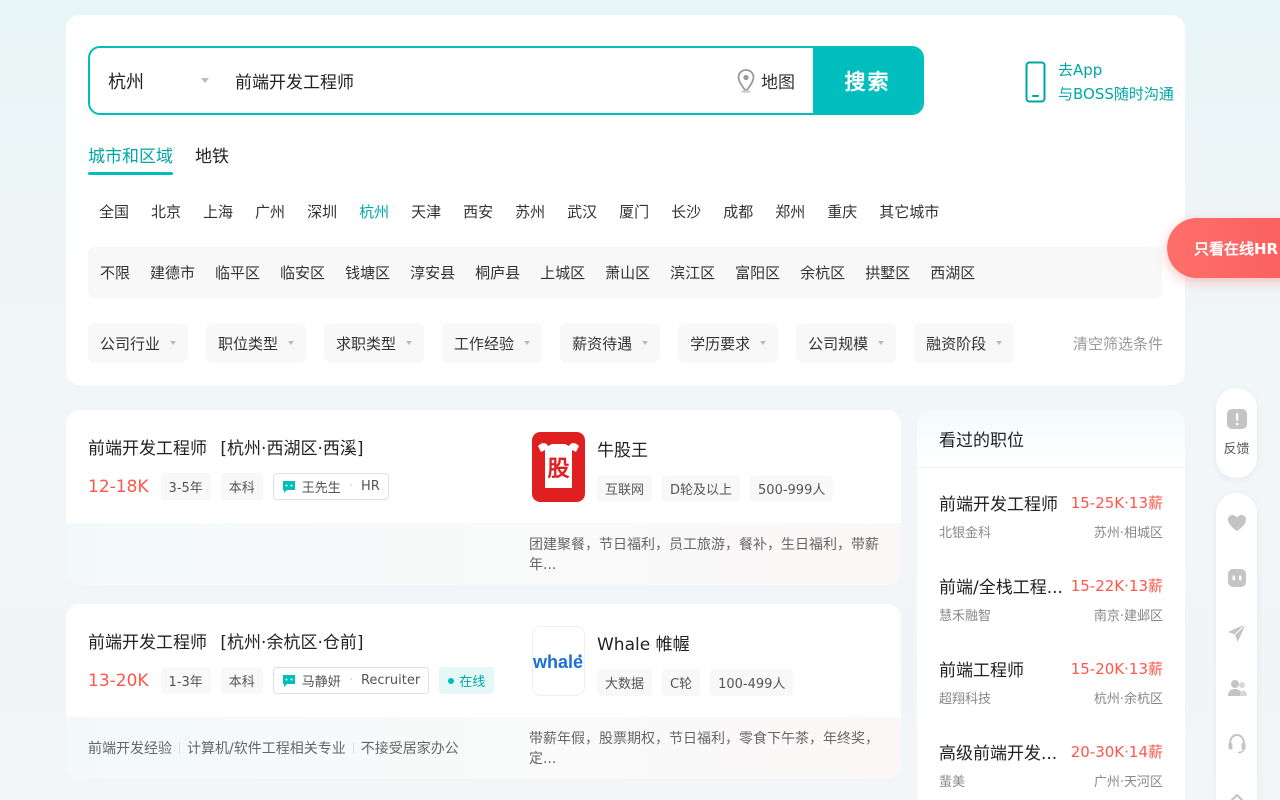 This screenshot has width=1280, height=800. I want to click on viewed-job-title: 前端工程师, so click(981, 671).